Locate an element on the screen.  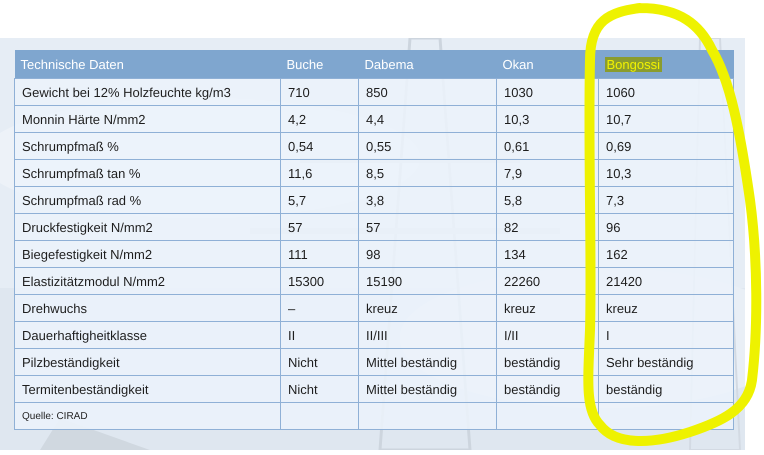
table-cell: II/III is located at coordinates (427, 335).